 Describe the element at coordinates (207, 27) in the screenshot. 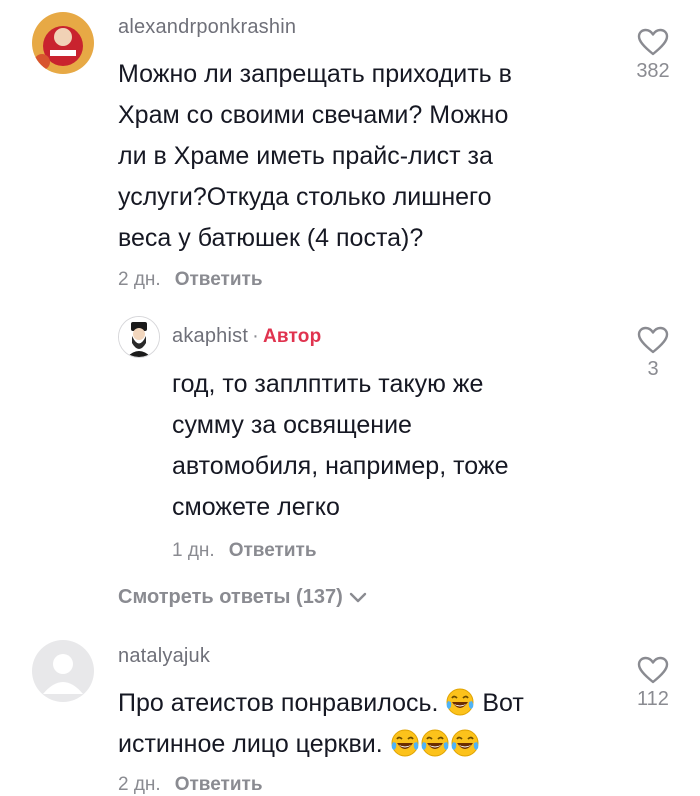

I see `comment-username: alexandrponkrashin` at that location.